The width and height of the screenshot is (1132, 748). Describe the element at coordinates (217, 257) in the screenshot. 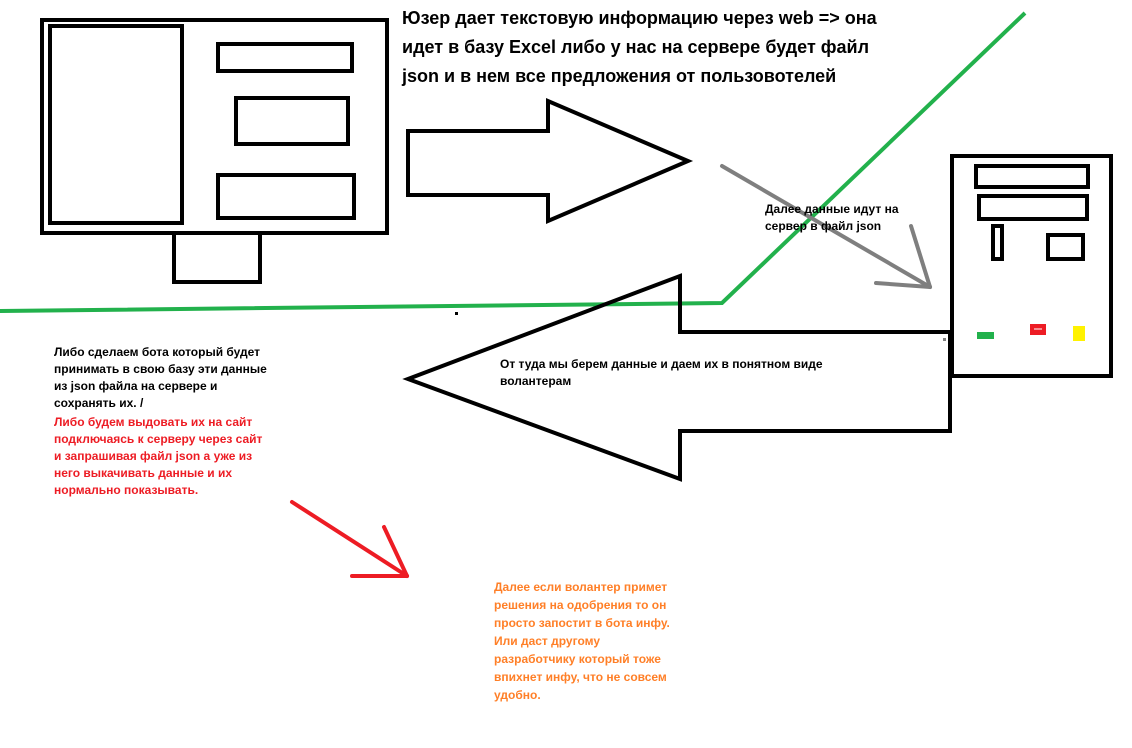

I see `monitor-stand` at that location.